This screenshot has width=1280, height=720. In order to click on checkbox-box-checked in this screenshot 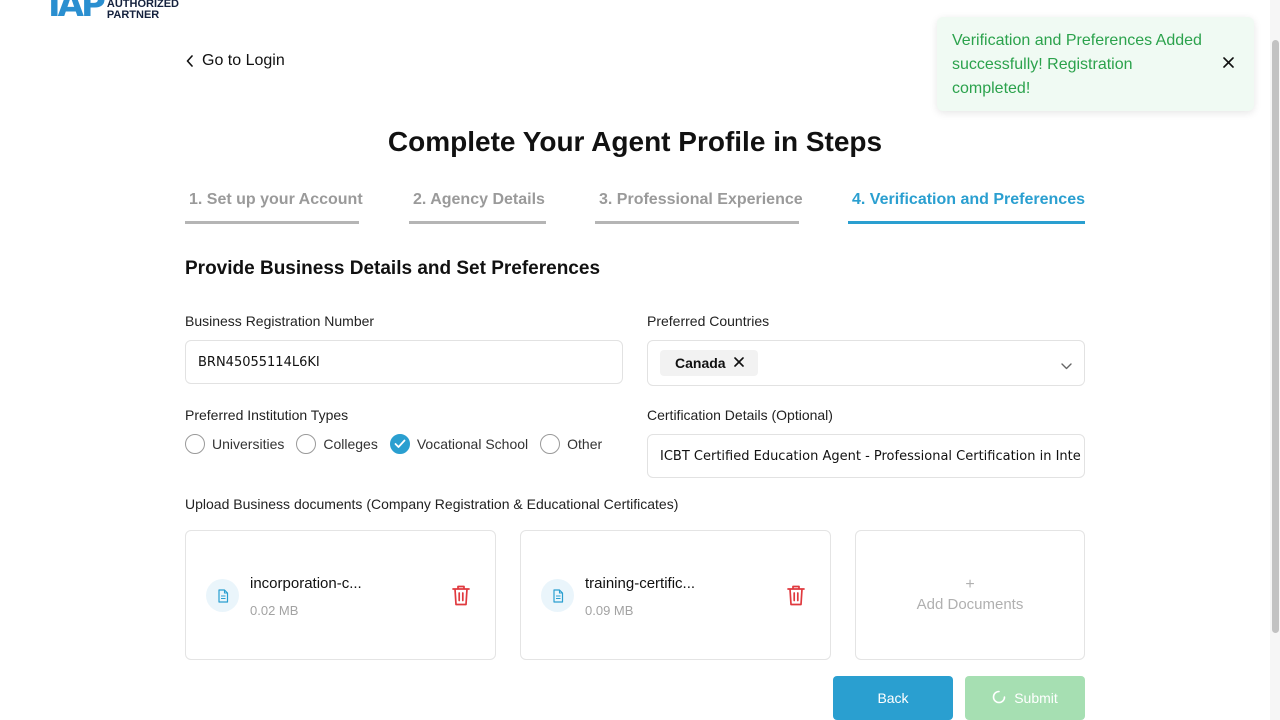, I will do `click(399, 444)`.